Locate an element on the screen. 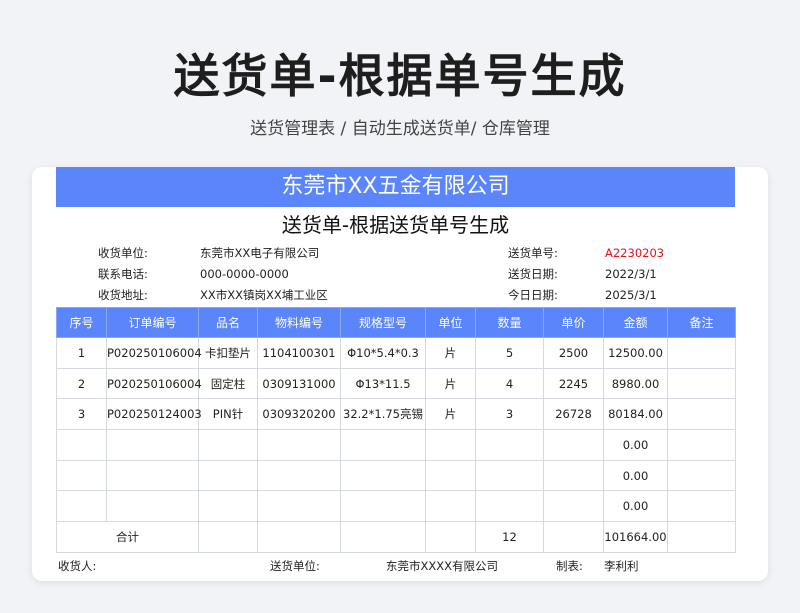 The height and width of the screenshot is (613, 800). signature-row: 收货人: 送货单位: 东莞市XXXX有限公司 制表: 李利利 is located at coordinates (400, 566).